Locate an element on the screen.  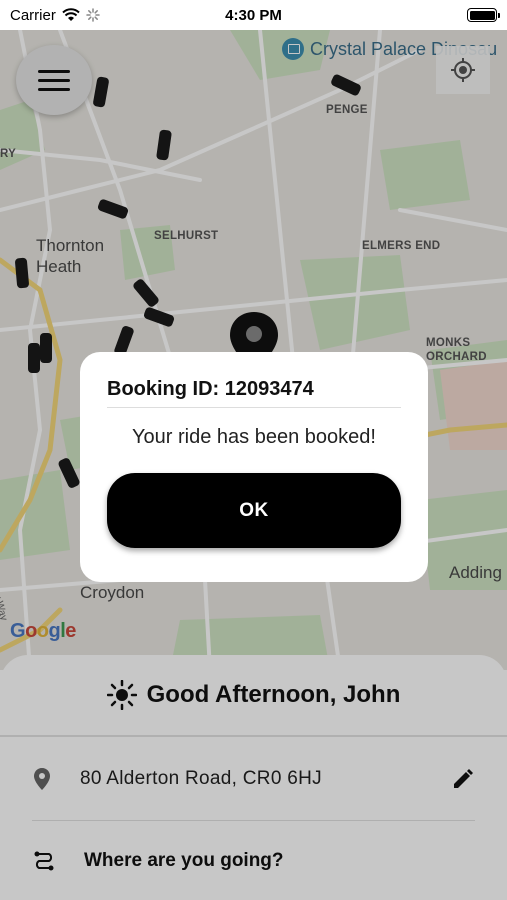
ok-button: OK is located at coordinates (254, 510).